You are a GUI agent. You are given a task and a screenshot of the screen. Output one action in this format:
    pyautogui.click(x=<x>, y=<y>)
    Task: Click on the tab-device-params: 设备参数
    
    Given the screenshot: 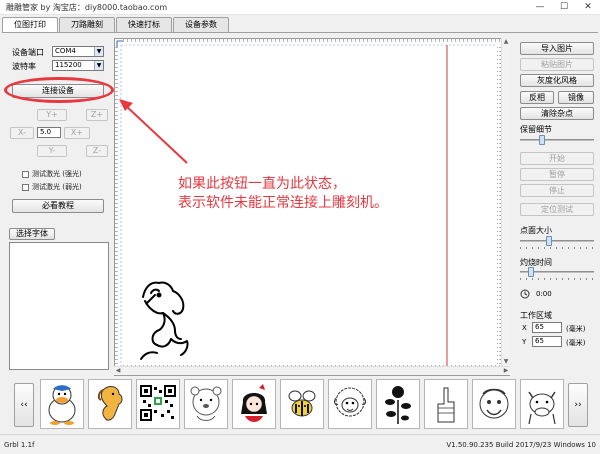 What is the action you would take?
    pyautogui.click(x=201, y=24)
    